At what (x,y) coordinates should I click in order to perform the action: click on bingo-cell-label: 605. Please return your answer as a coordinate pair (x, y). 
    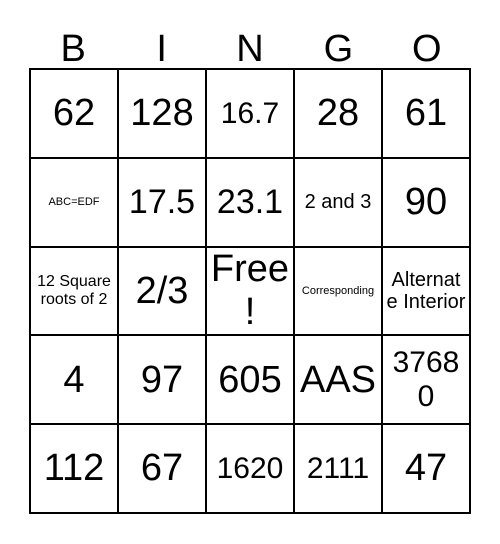
    Looking at the image, I should click on (250, 379).